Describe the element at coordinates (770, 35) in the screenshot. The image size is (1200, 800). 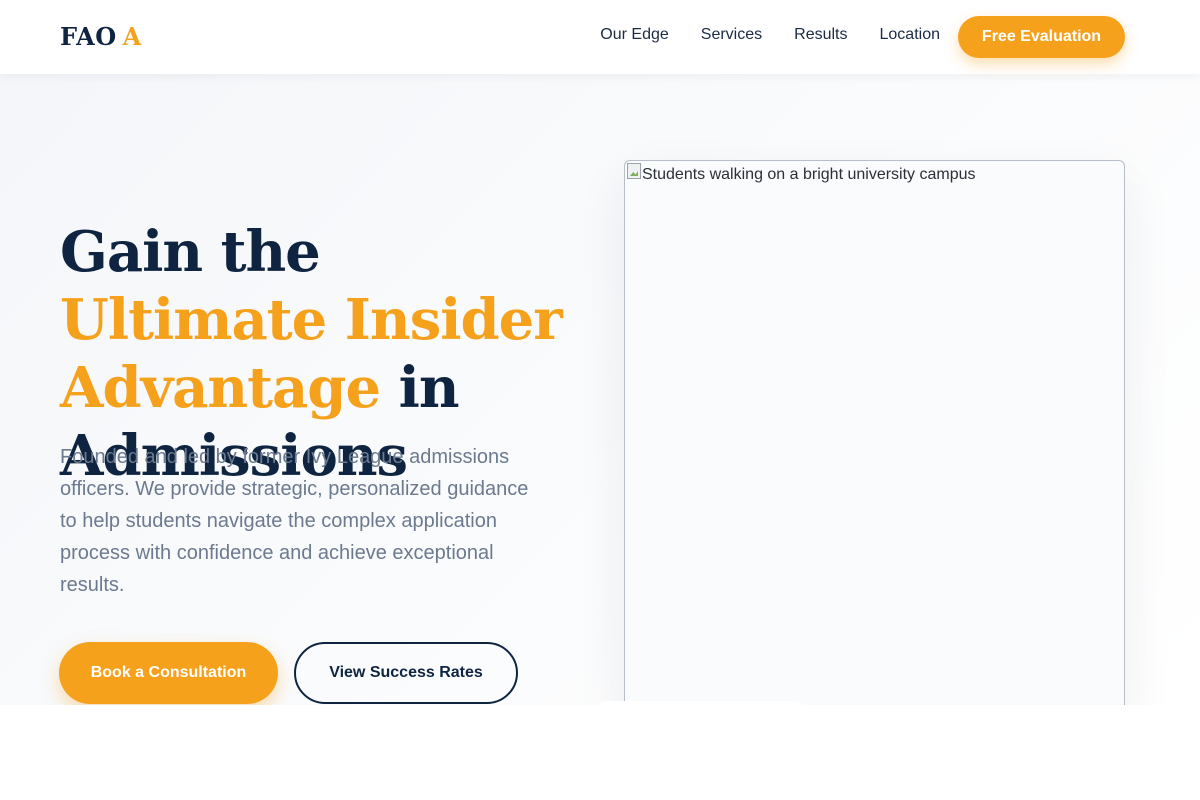
I see `main-nav: Our Edge Services Results Location` at that location.